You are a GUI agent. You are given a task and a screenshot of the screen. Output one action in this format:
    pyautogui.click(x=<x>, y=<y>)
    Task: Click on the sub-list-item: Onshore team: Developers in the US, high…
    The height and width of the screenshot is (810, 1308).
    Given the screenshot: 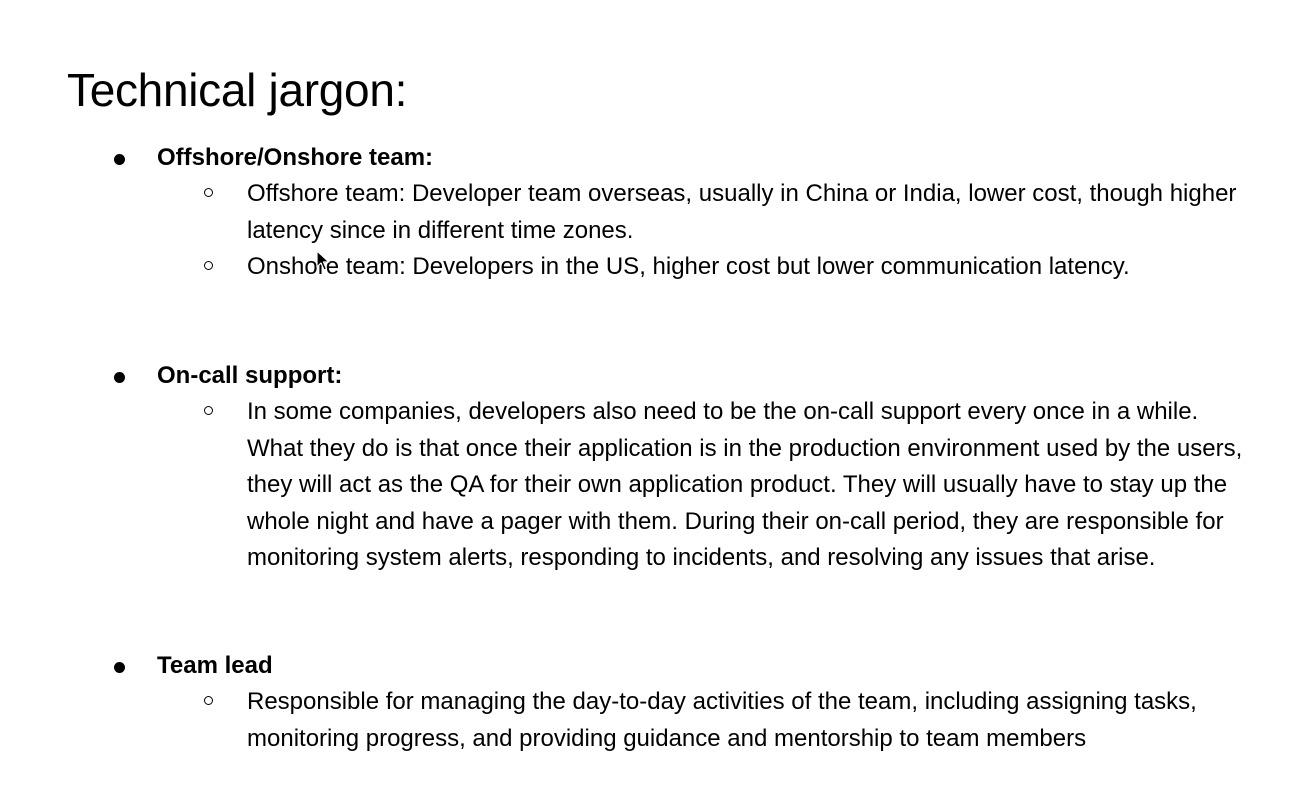 What is the action you would take?
    pyautogui.click(x=654, y=267)
    